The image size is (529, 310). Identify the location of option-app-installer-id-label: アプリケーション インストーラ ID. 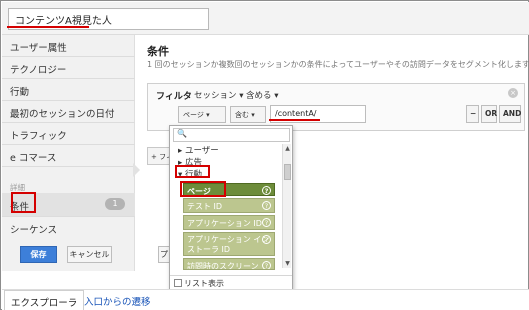
(228, 244).